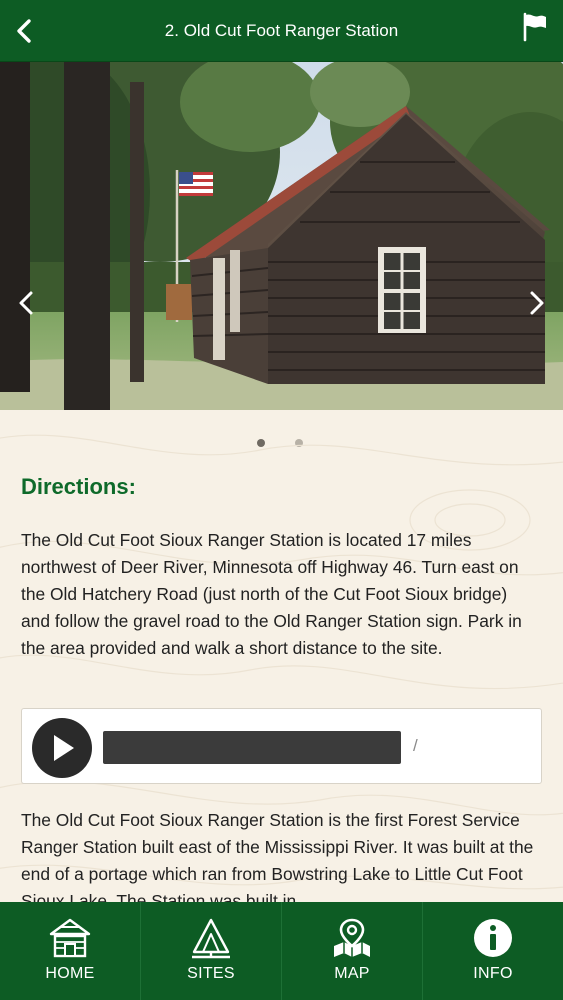  I want to click on tab-home: HOME, so click(70, 951).